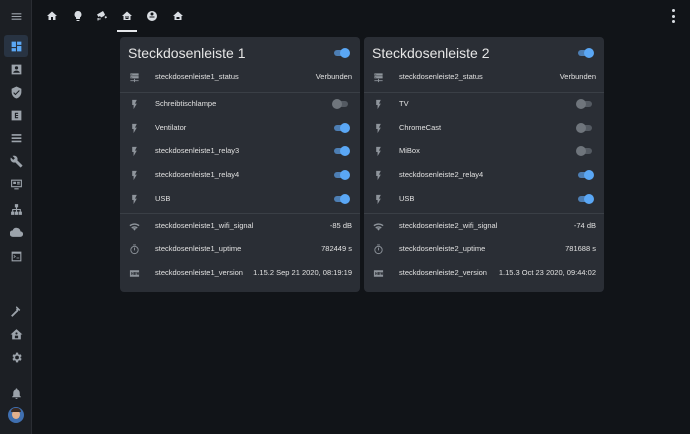 Image resolution: width=690 pixels, height=434 pixels. What do you see at coordinates (336, 248) in the screenshot?
I see `entity-state: 782449 s` at bounding box center [336, 248].